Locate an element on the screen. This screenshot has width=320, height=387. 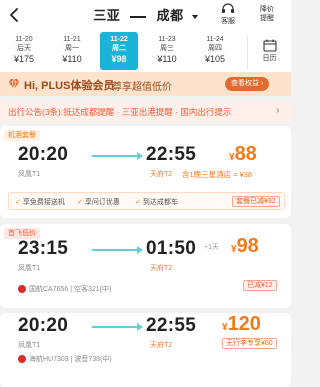
date-price: ¥98 is located at coordinates (119, 59).